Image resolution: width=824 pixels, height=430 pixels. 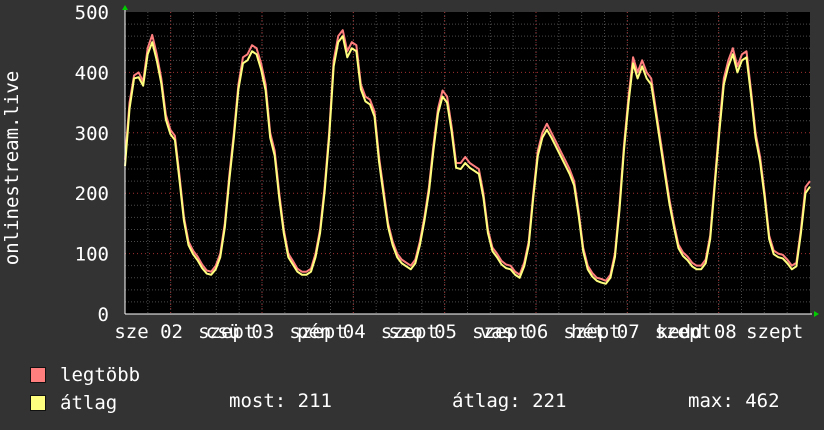 What do you see at coordinates (12, 168) in the screenshot?
I see `y-axis-label: onlinestream.live` at bounding box center [12, 168].